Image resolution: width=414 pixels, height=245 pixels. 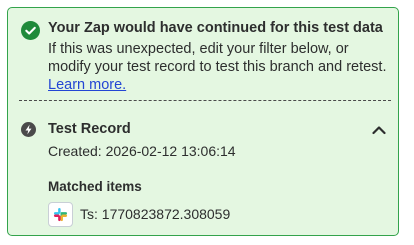 What do you see at coordinates (30, 30) in the screenshot?
I see `check-circle-icon` at bounding box center [30, 30].